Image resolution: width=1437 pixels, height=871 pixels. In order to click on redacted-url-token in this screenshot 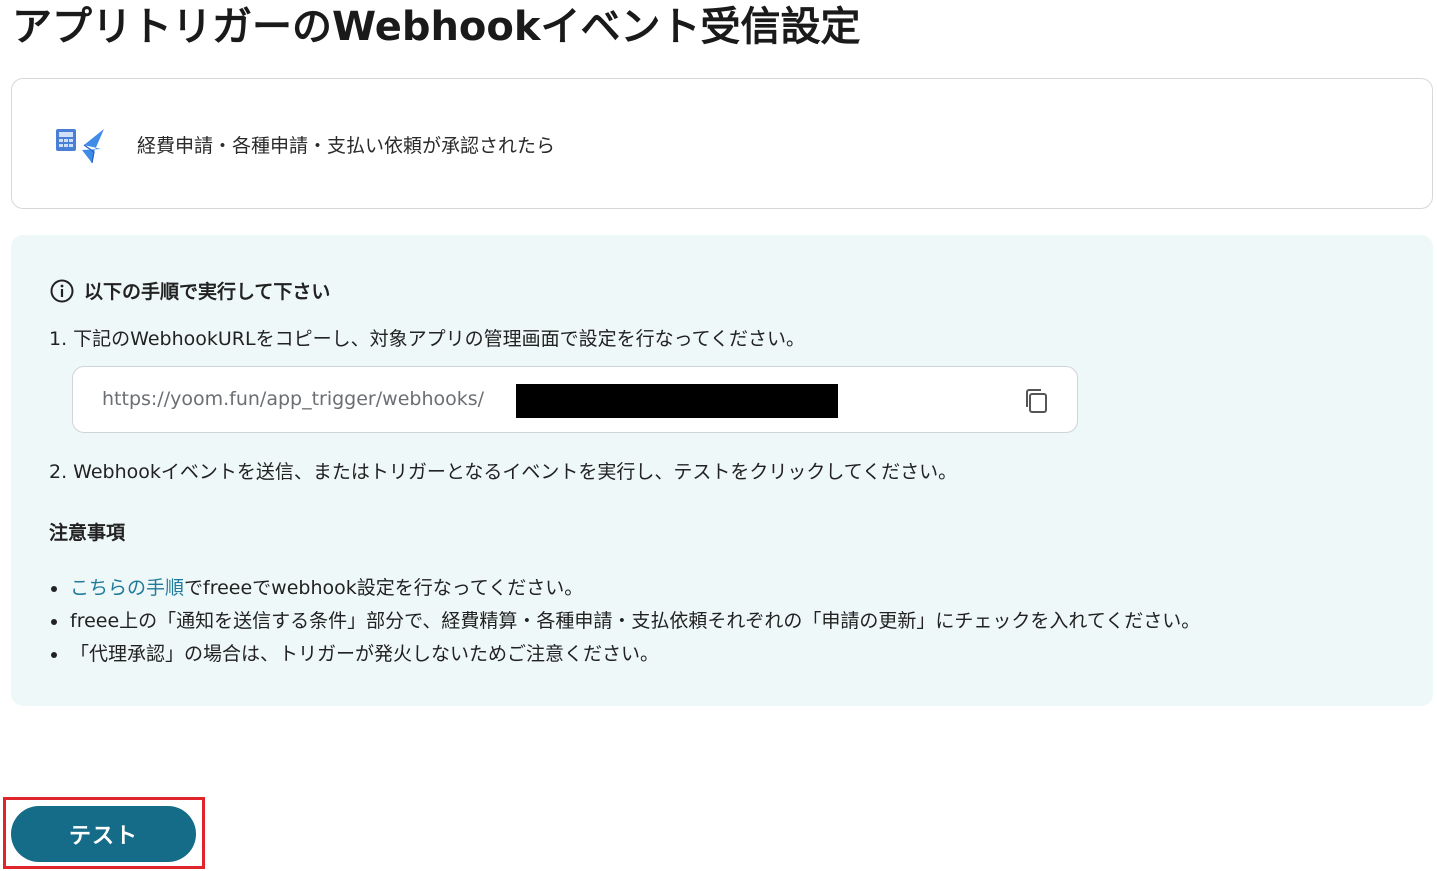, I will do `click(677, 401)`.